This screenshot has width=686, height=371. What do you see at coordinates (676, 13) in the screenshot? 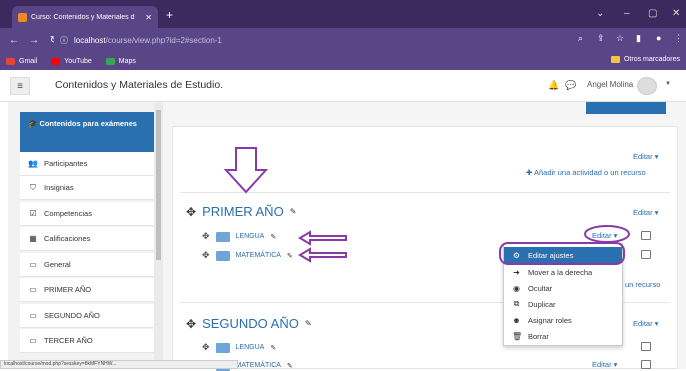
I see `close-window-icon: ✕` at bounding box center [676, 13].